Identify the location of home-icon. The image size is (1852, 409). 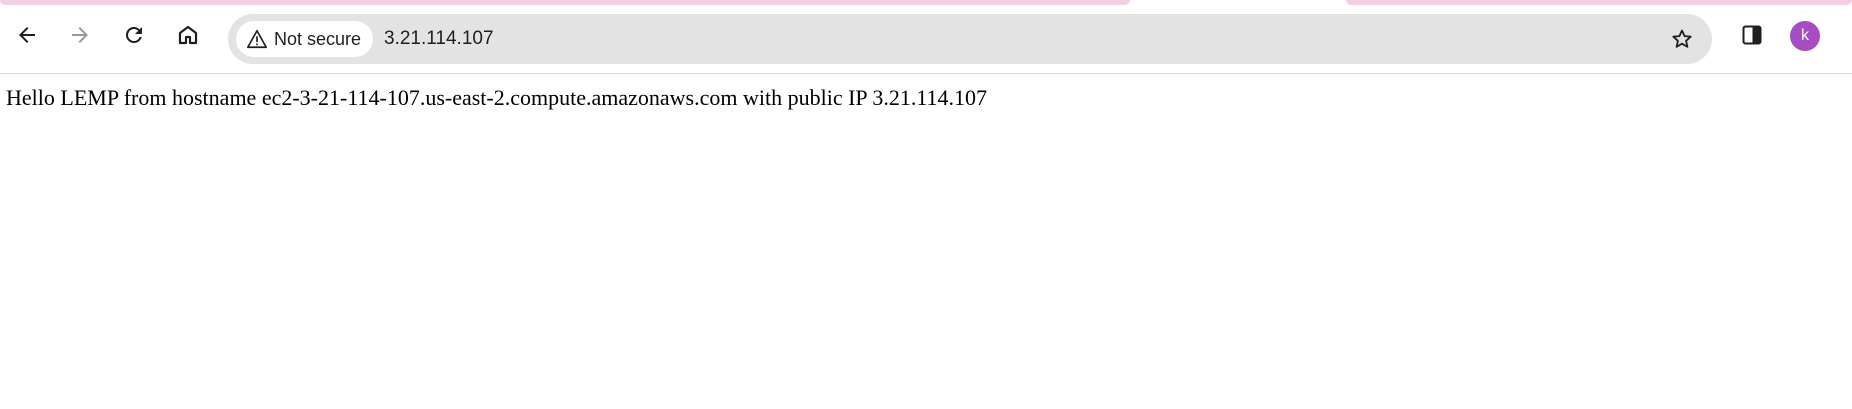
(188, 35).